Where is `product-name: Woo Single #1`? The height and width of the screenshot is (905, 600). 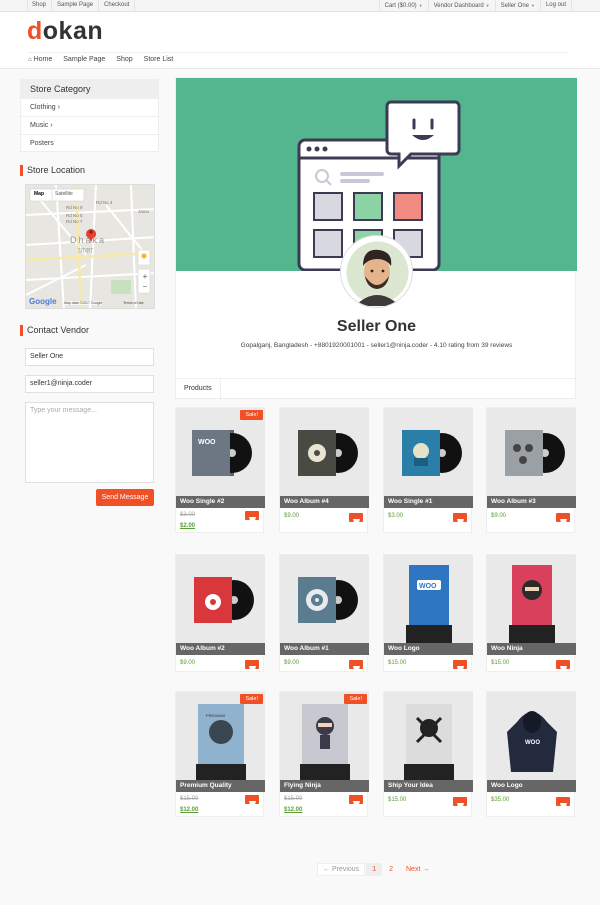
product-name: Woo Single #1 is located at coordinates (428, 502).